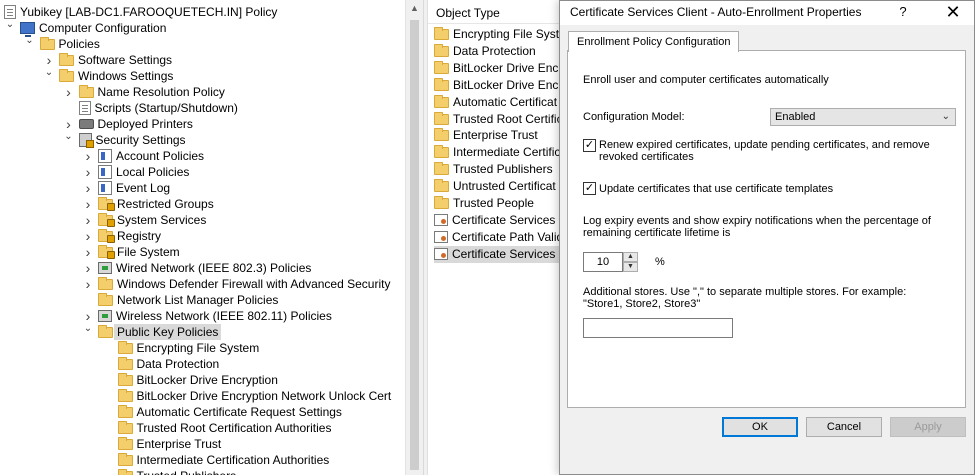 The width and height of the screenshot is (975, 475). What do you see at coordinates (160, 364) in the screenshot?
I see `tree-item: Data Protection` at bounding box center [160, 364].